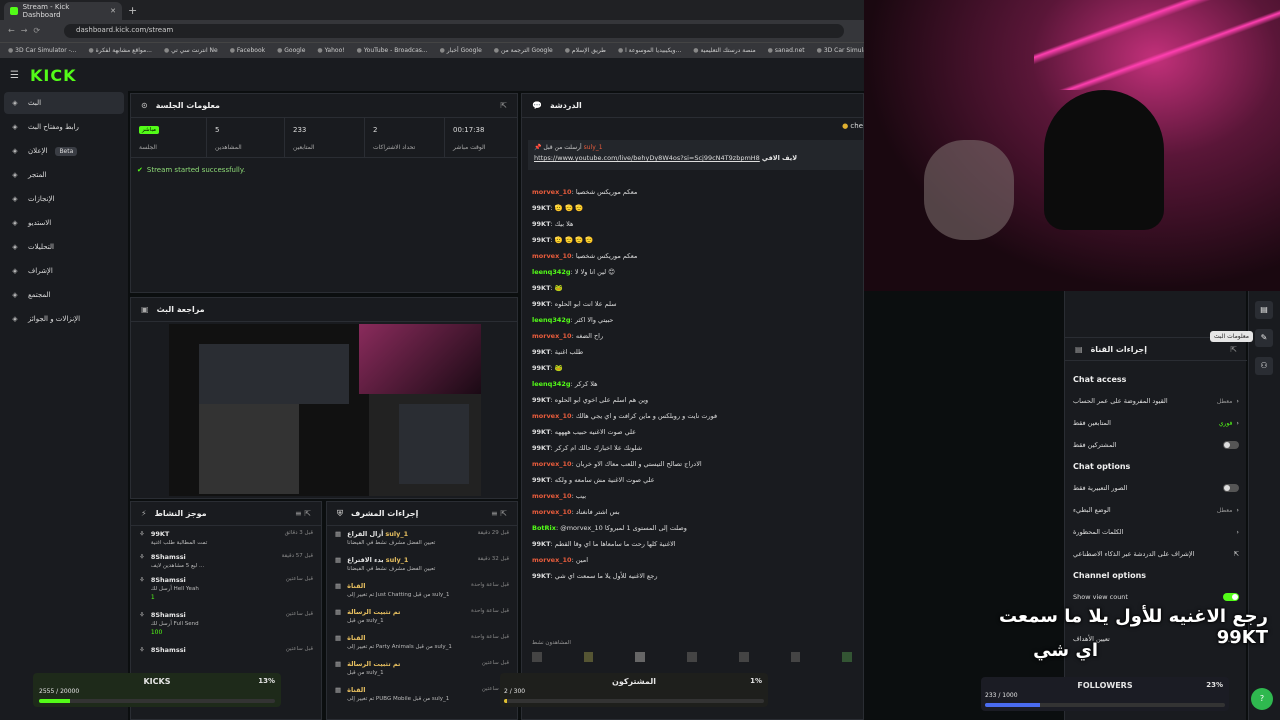  What do you see at coordinates (1156, 532) in the screenshot?
I see `setting-row: الكلمات المحظورة ›` at bounding box center [1156, 532].